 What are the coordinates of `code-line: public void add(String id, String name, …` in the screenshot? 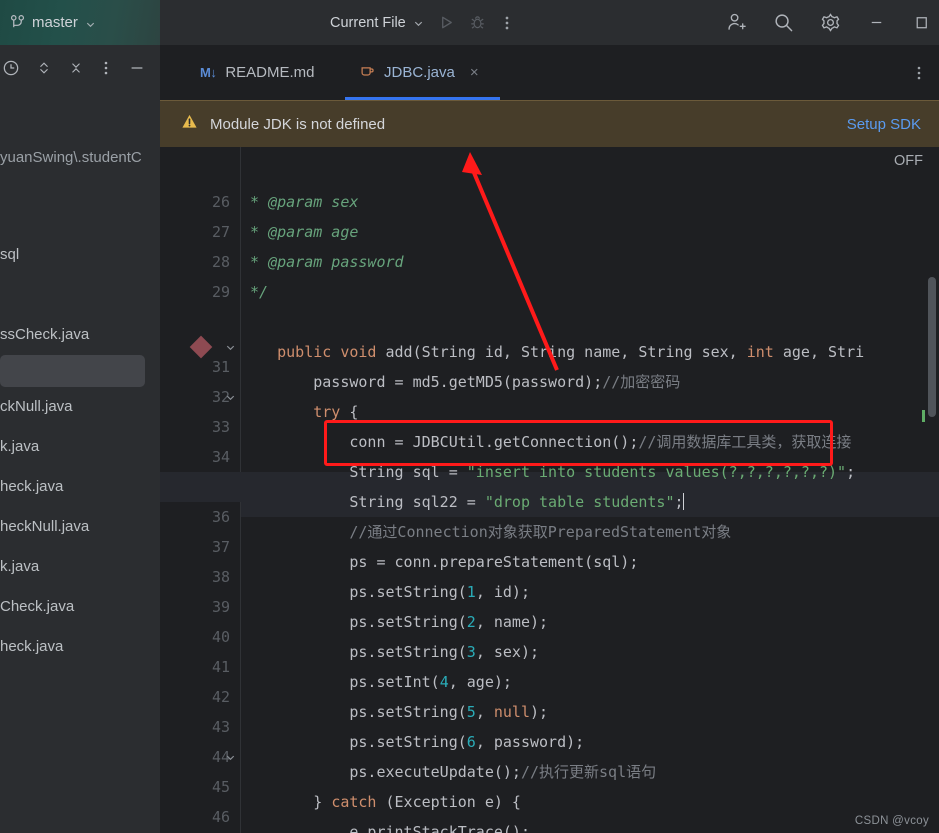 It's located at (590, 352).